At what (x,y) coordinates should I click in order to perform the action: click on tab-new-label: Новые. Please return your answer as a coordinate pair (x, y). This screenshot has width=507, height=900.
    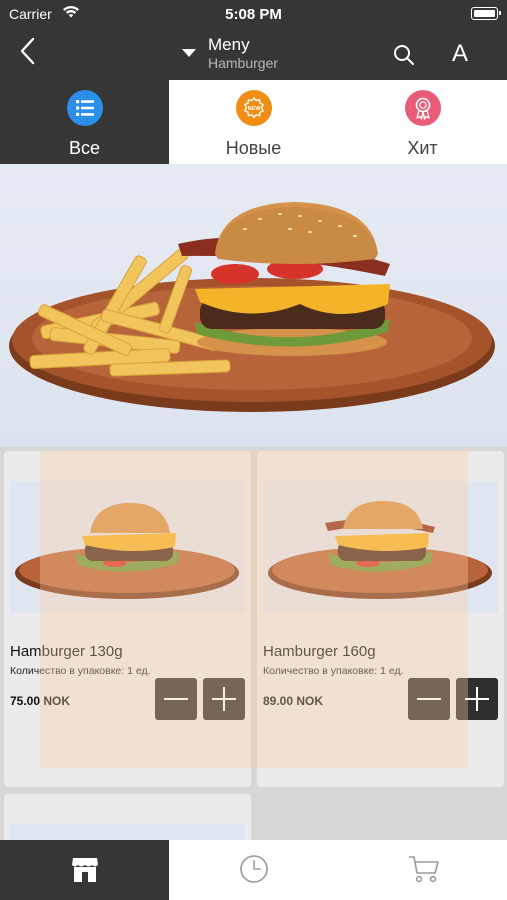
    Looking at the image, I should click on (253, 148).